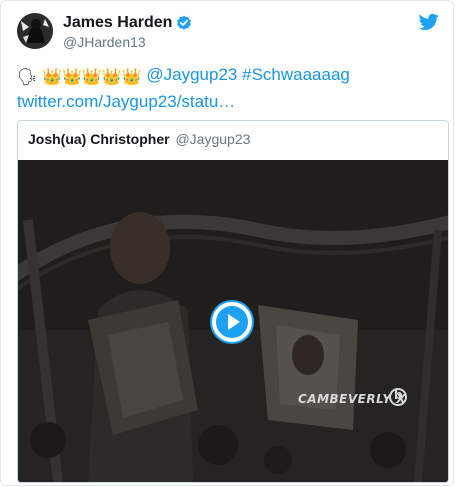 This screenshot has height=487, width=456. I want to click on hashtag-link: #Schwaaaaag, so click(296, 74).